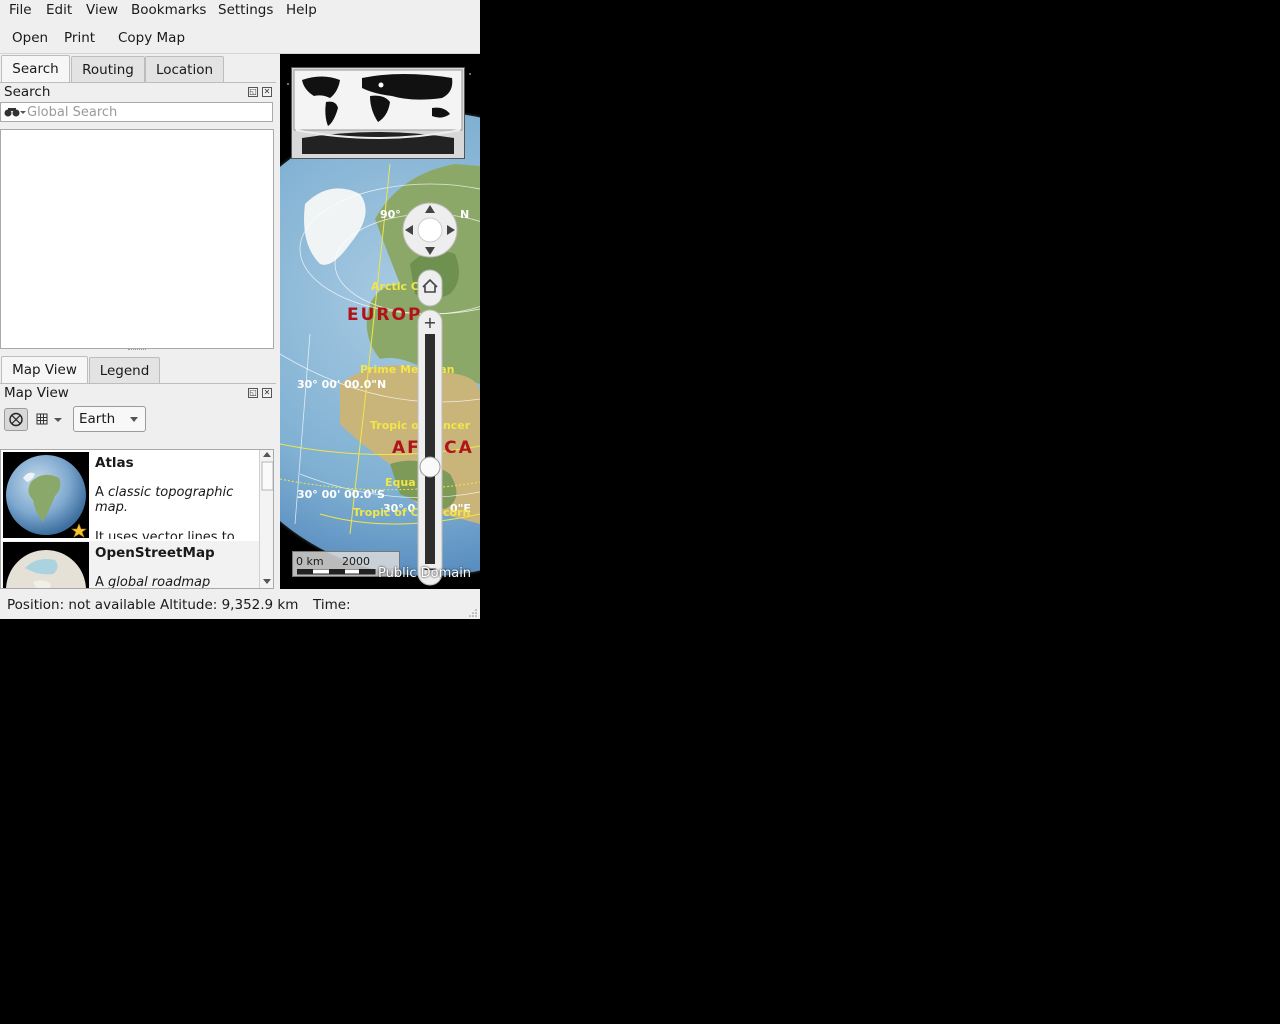  Describe the element at coordinates (27, 92) in the screenshot. I see `search-dock-title: Search` at that location.